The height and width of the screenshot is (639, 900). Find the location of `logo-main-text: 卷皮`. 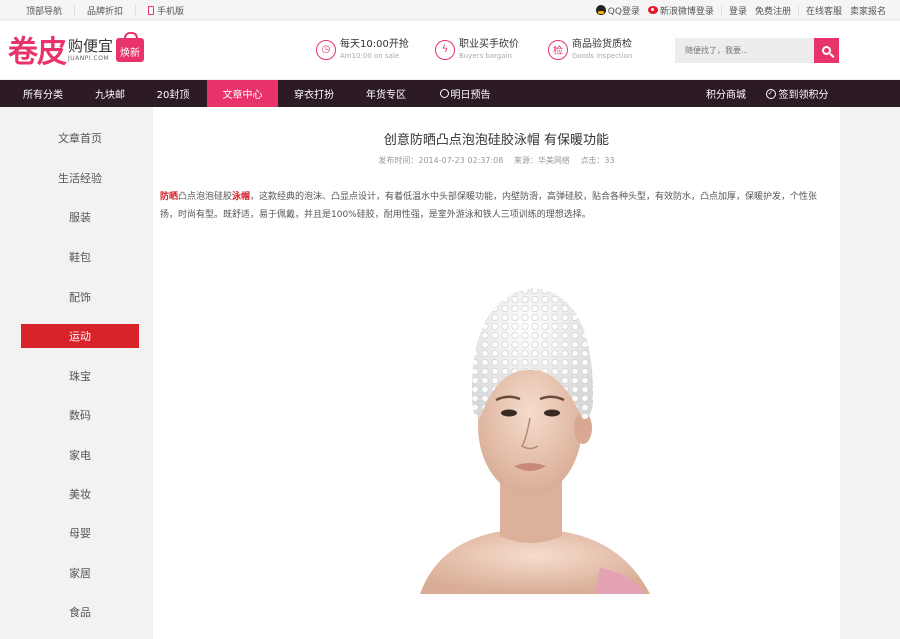

logo-main-text: 卷皮 is located at coordinates (37, 52).